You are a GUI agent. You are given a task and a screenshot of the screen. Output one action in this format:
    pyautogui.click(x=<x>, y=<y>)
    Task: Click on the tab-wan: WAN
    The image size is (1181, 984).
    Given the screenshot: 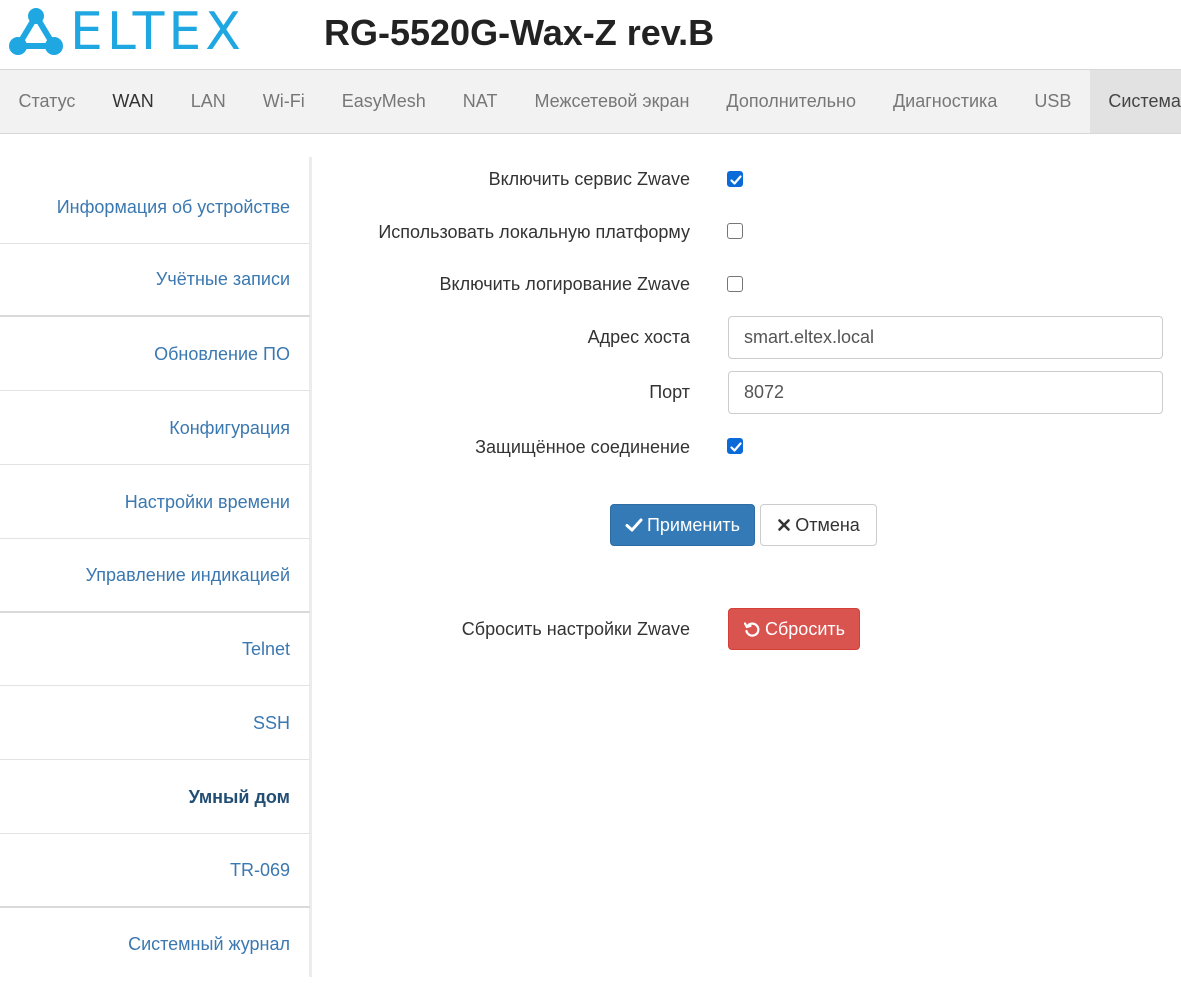 What is the action you would take?
    pyautogui.click(x=133, y=101)
    